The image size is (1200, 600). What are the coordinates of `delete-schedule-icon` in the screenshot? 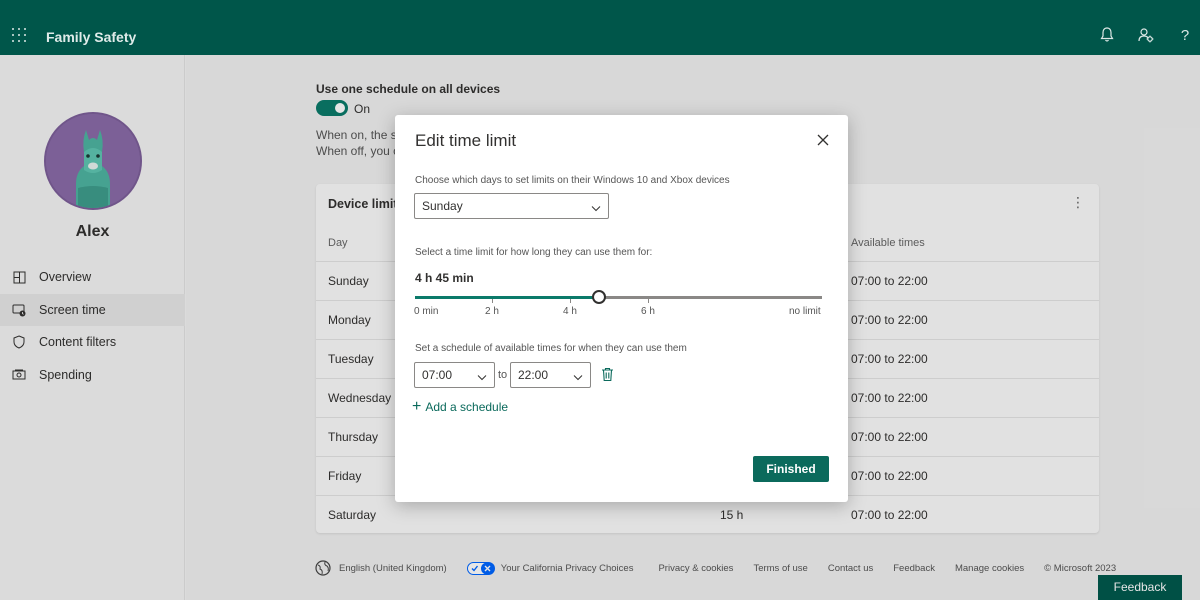 It's located at (607, 374).